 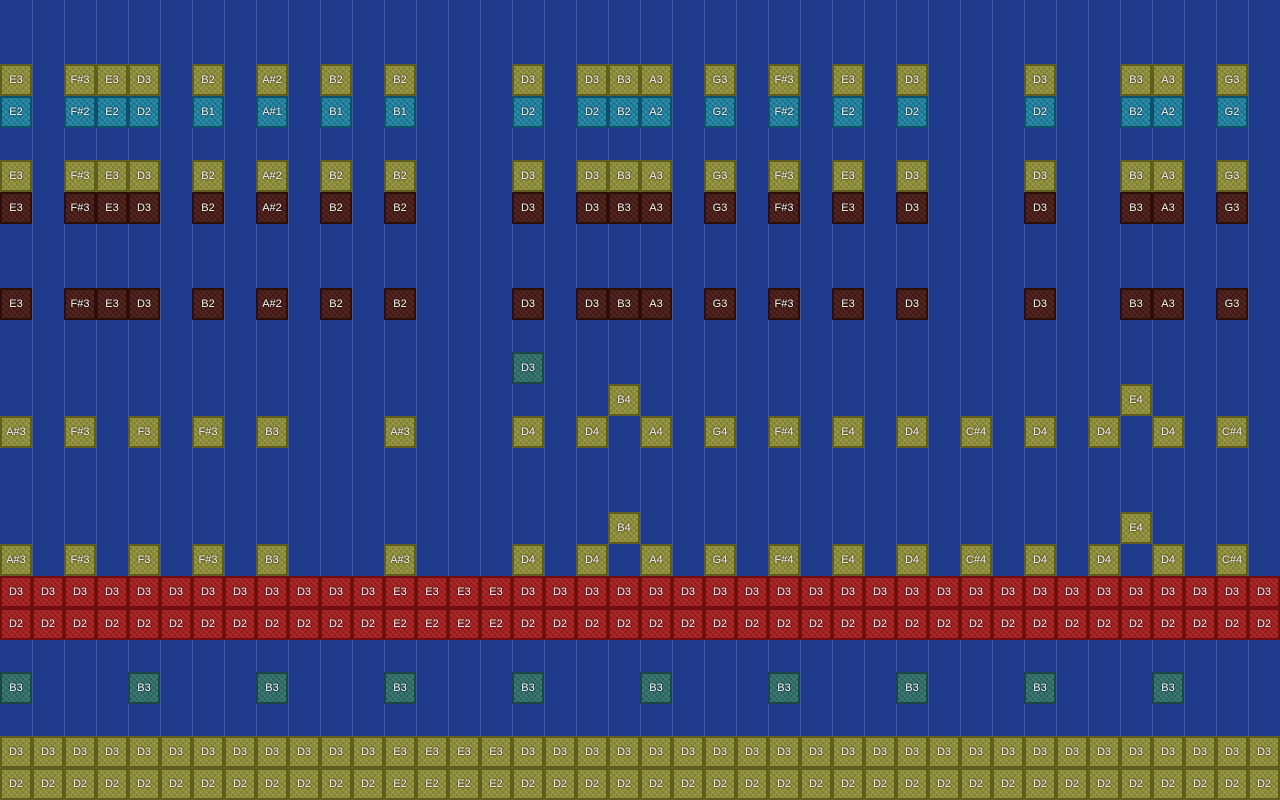 I want to click on note-block: B4, so click(x=624, y=400).